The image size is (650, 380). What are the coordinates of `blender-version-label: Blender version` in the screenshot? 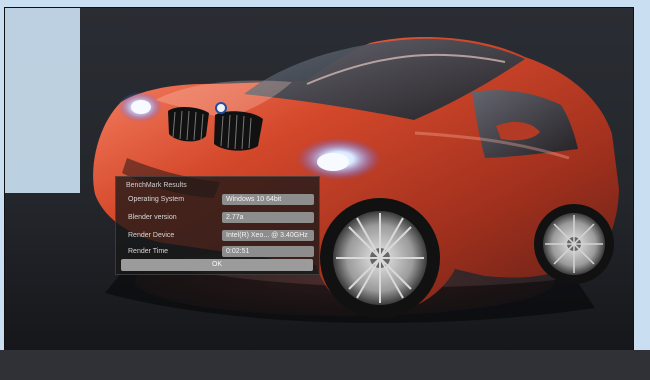 It's located at (152, 217).